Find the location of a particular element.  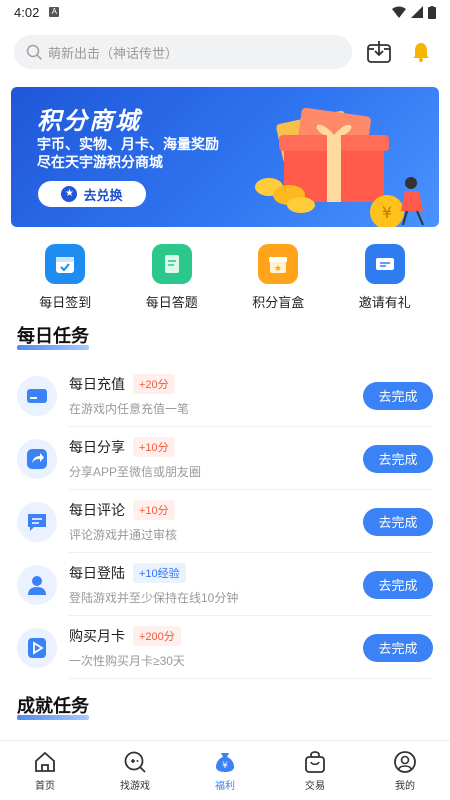

quick-label: 积分盲盒 is located at coordinates (278, 302).